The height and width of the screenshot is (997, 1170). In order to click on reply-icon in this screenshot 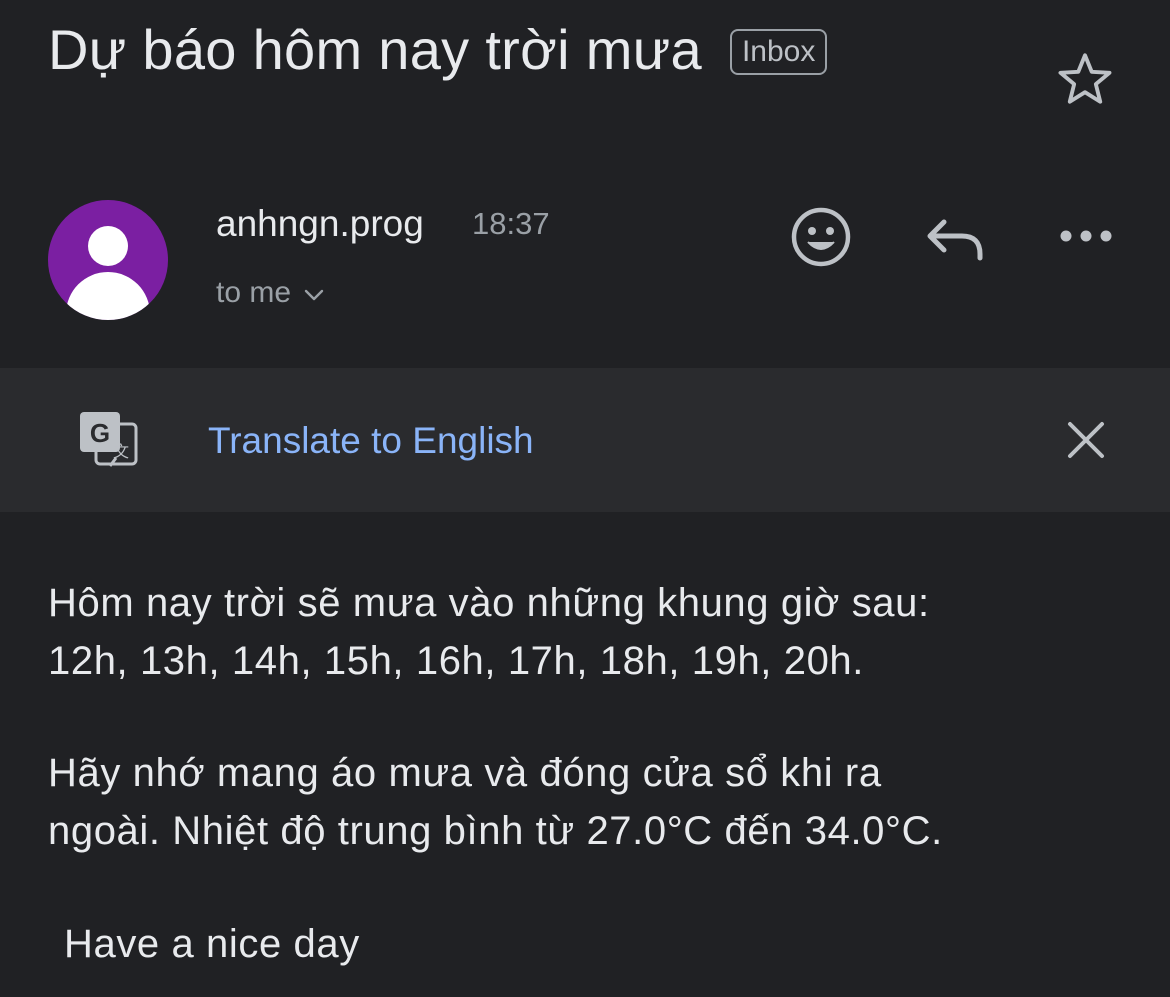, I will do `click(955, 239)`.